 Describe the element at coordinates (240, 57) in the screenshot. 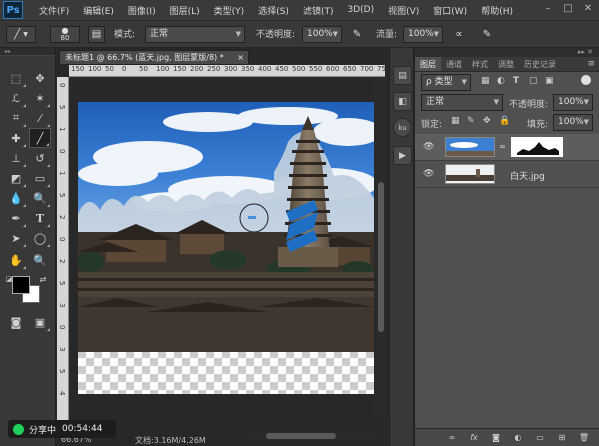

I see `close-tab-button: ×` at that location.